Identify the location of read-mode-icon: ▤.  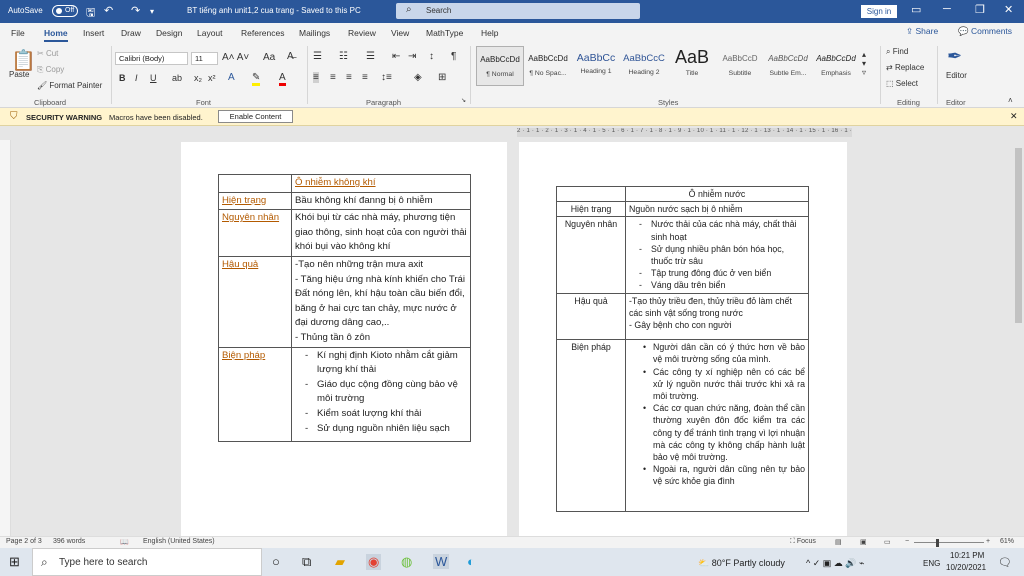
(838, 542).